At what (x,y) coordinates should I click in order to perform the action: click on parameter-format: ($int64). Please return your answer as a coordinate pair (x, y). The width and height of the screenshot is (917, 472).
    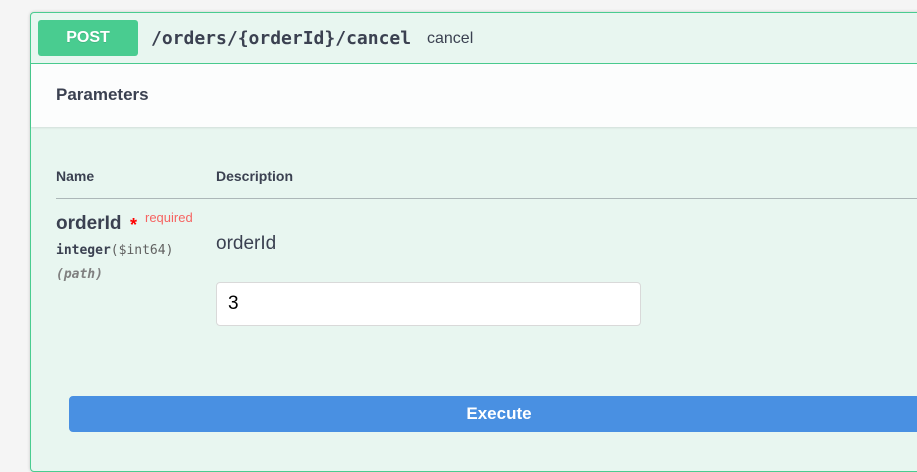
    Looking at the image, I should click on (142, 250).